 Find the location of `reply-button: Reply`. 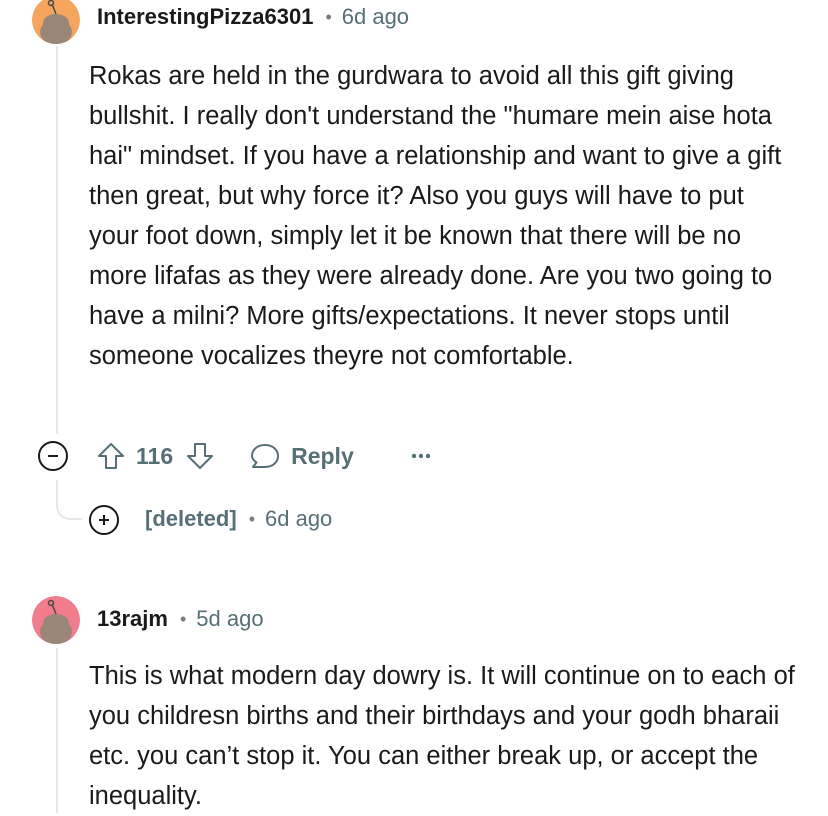

reply-button: Reply is located at coordinates (301, 456).